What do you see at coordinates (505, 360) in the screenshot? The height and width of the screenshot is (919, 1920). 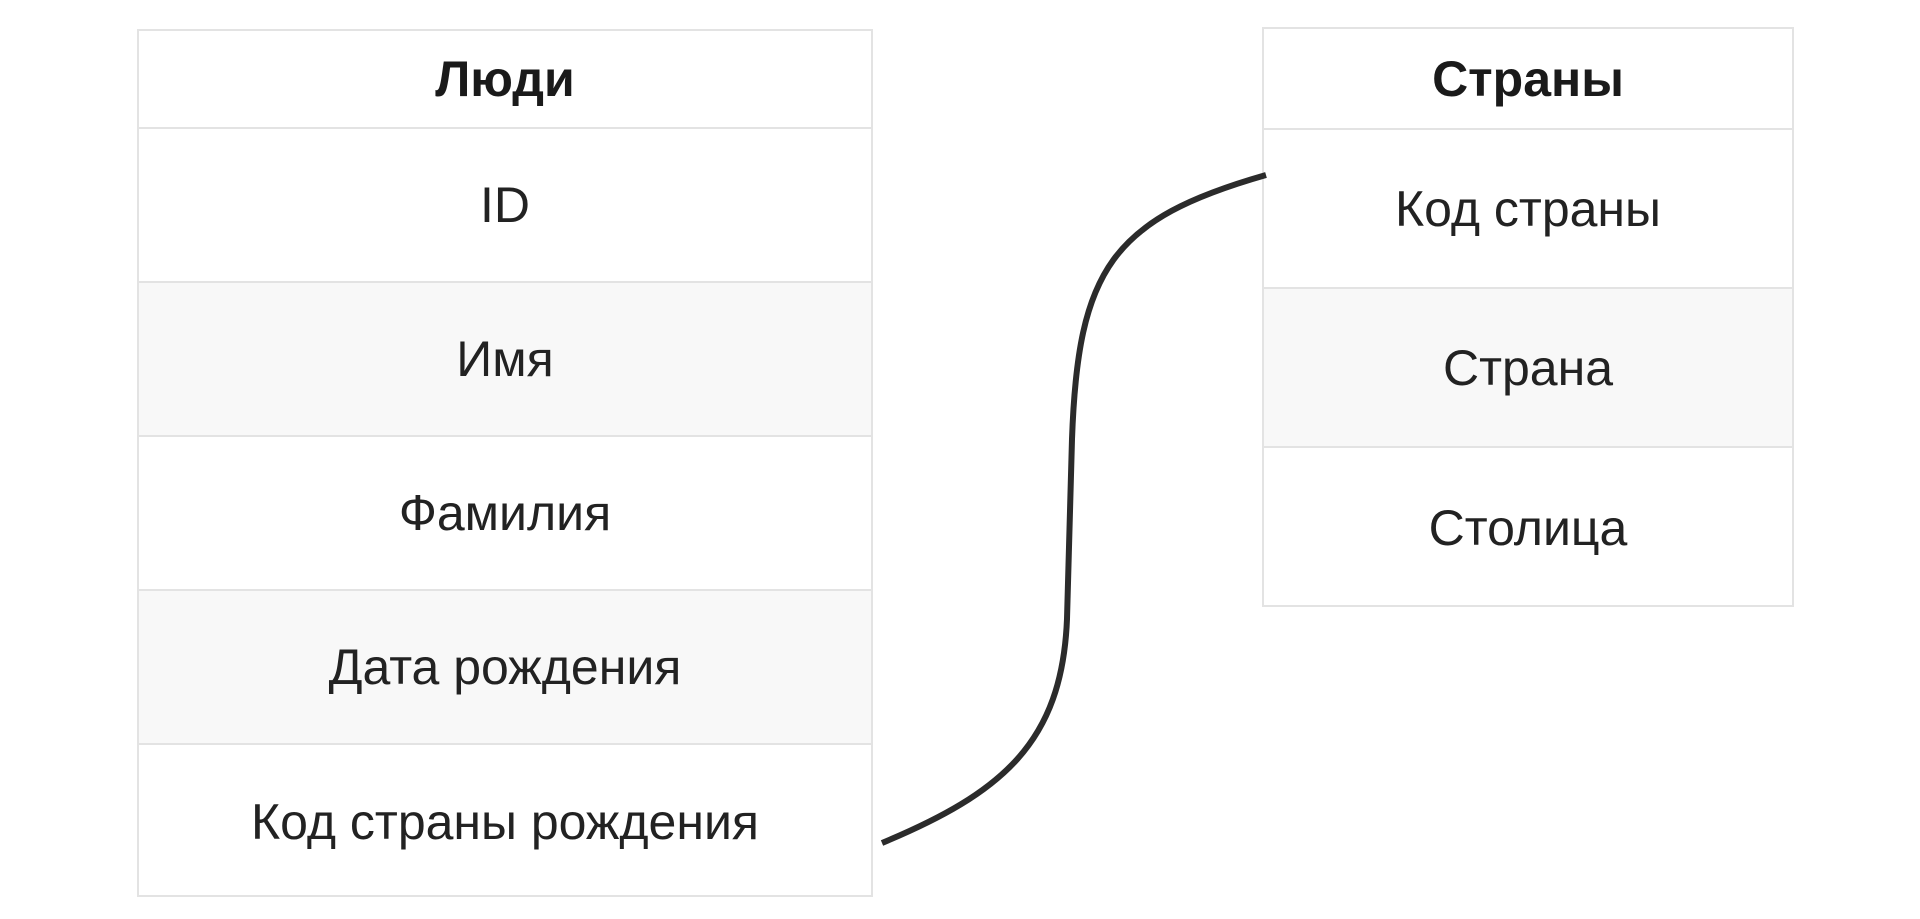 I see `people-field-first-name: Имя` at bounding box center [505, 360].